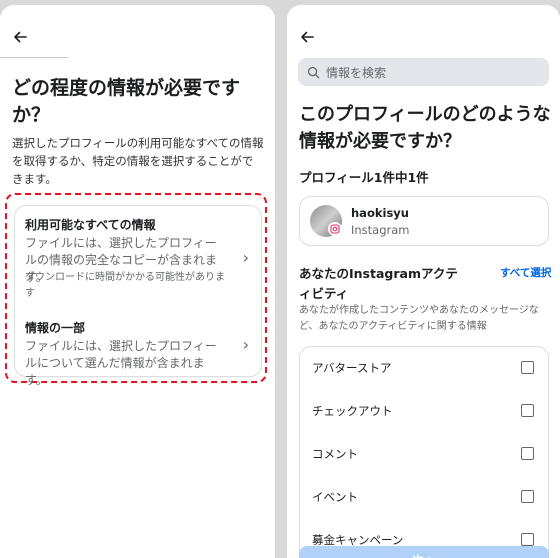  What do you see at coordinates (424, 497) in the screenshot?
I see `list-item: イベント` at bounding box center [424, 497].